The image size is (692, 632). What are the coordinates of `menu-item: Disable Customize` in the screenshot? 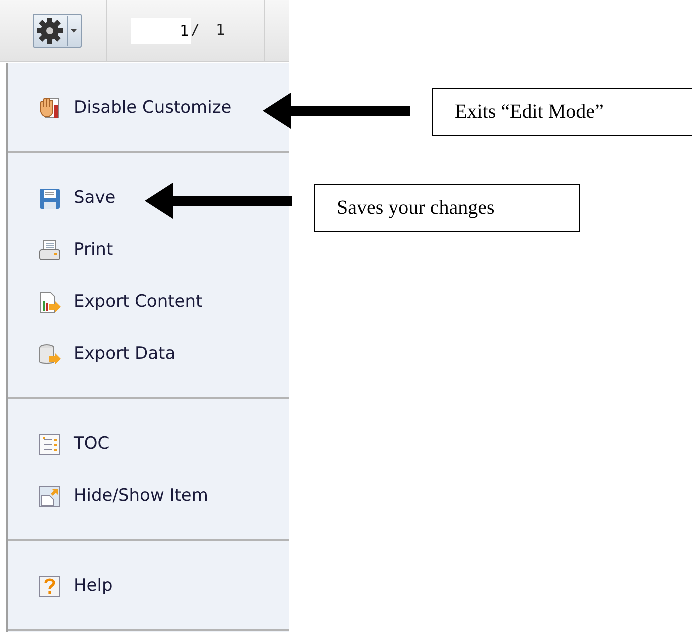 It's located at (135, 109).